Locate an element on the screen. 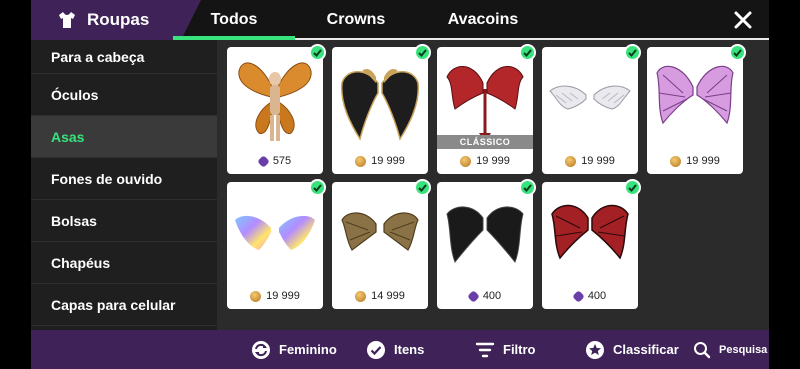 The height and width of the screenshot is (369, 800). sort-button: Classificar is located at coordinates (632, 349).